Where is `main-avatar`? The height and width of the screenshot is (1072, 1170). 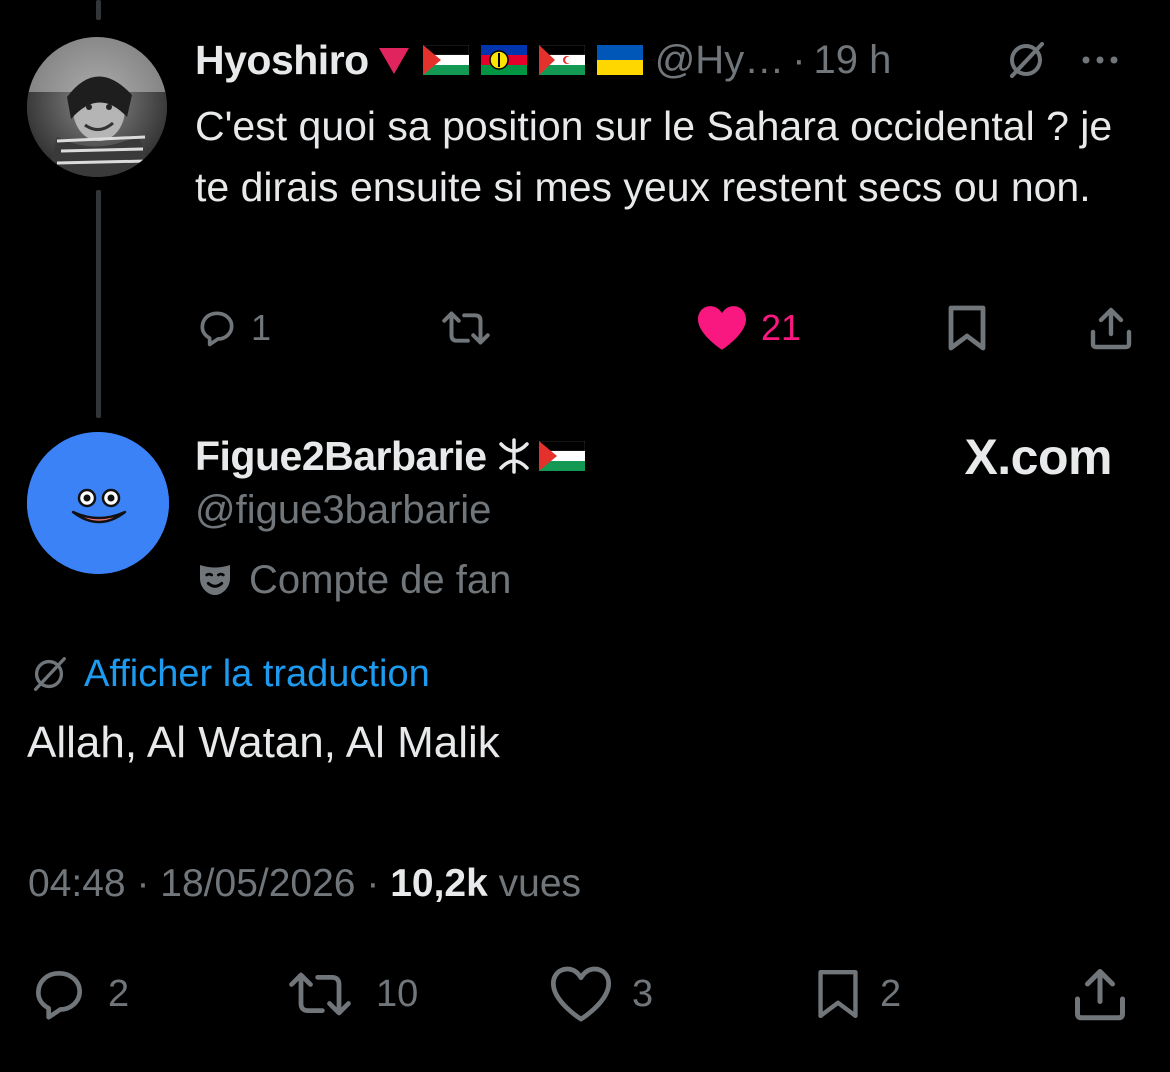 main-avatar is located at coordinates (98, 503).